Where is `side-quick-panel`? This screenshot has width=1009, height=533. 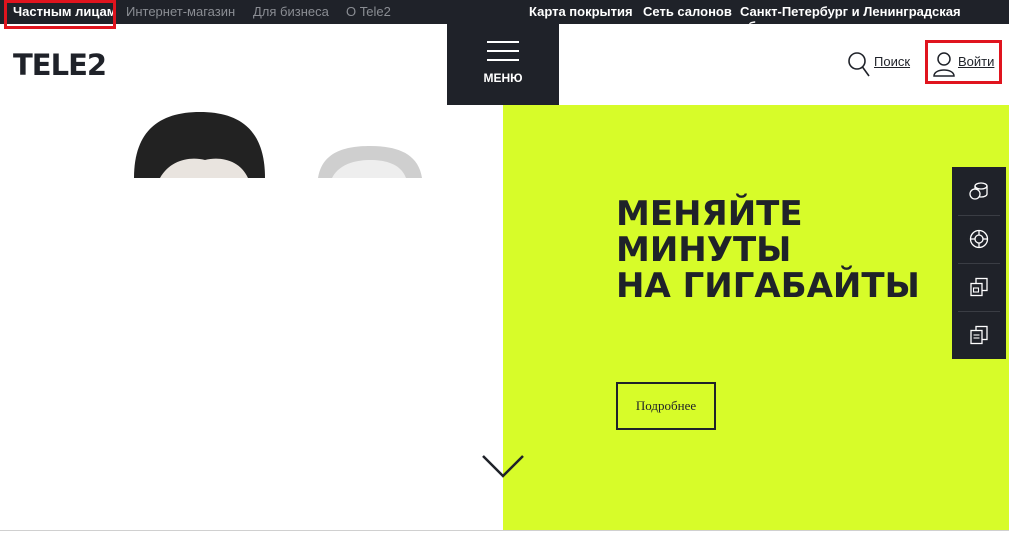
side-quick-panel is located at coordinates (979, 263).